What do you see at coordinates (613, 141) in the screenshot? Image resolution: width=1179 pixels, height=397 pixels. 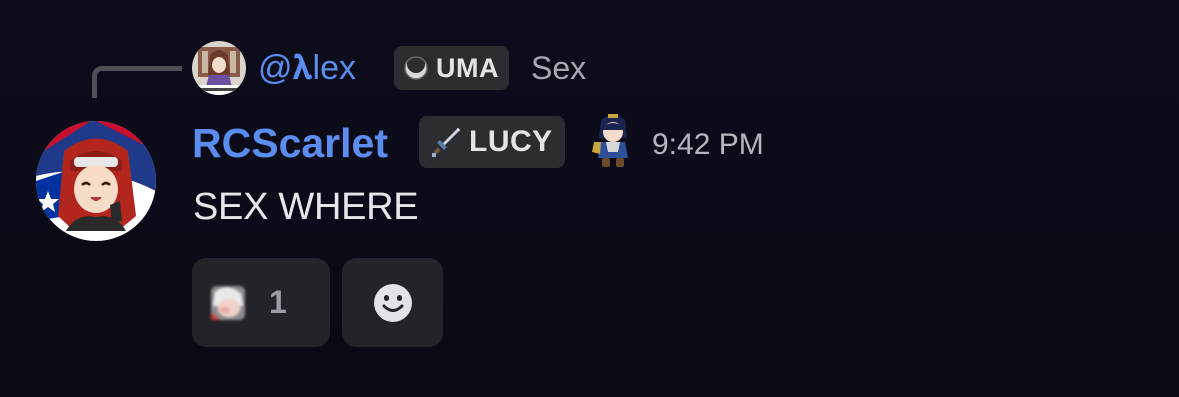 I see `chibi-figure-icon` at bounding box center [613, 141].